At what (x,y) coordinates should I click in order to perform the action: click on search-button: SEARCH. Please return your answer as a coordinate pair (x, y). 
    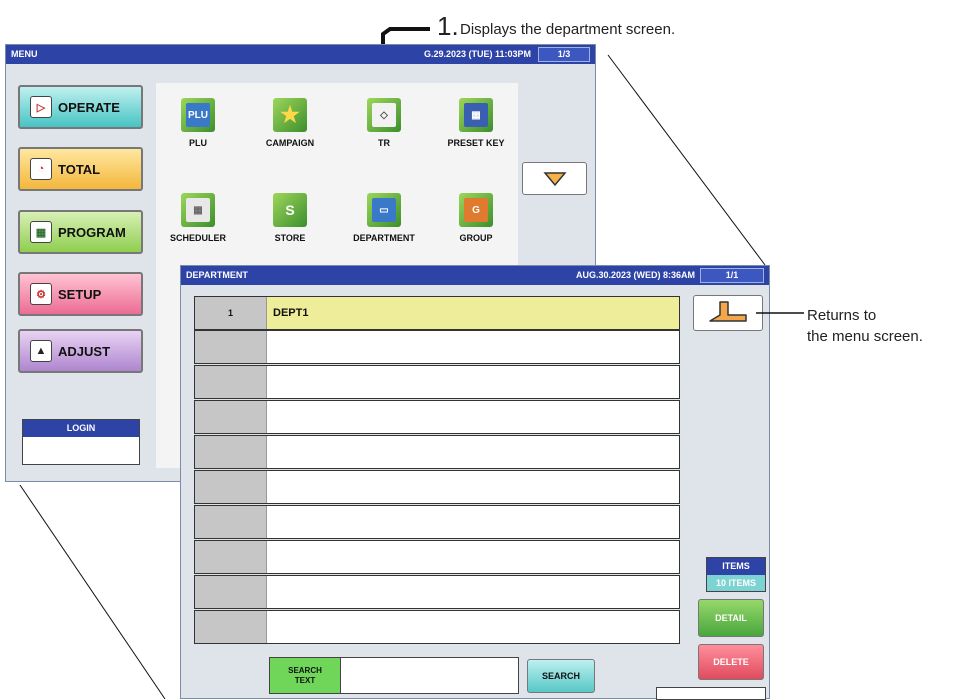
    Looking at the image, I should click on (561, 676).